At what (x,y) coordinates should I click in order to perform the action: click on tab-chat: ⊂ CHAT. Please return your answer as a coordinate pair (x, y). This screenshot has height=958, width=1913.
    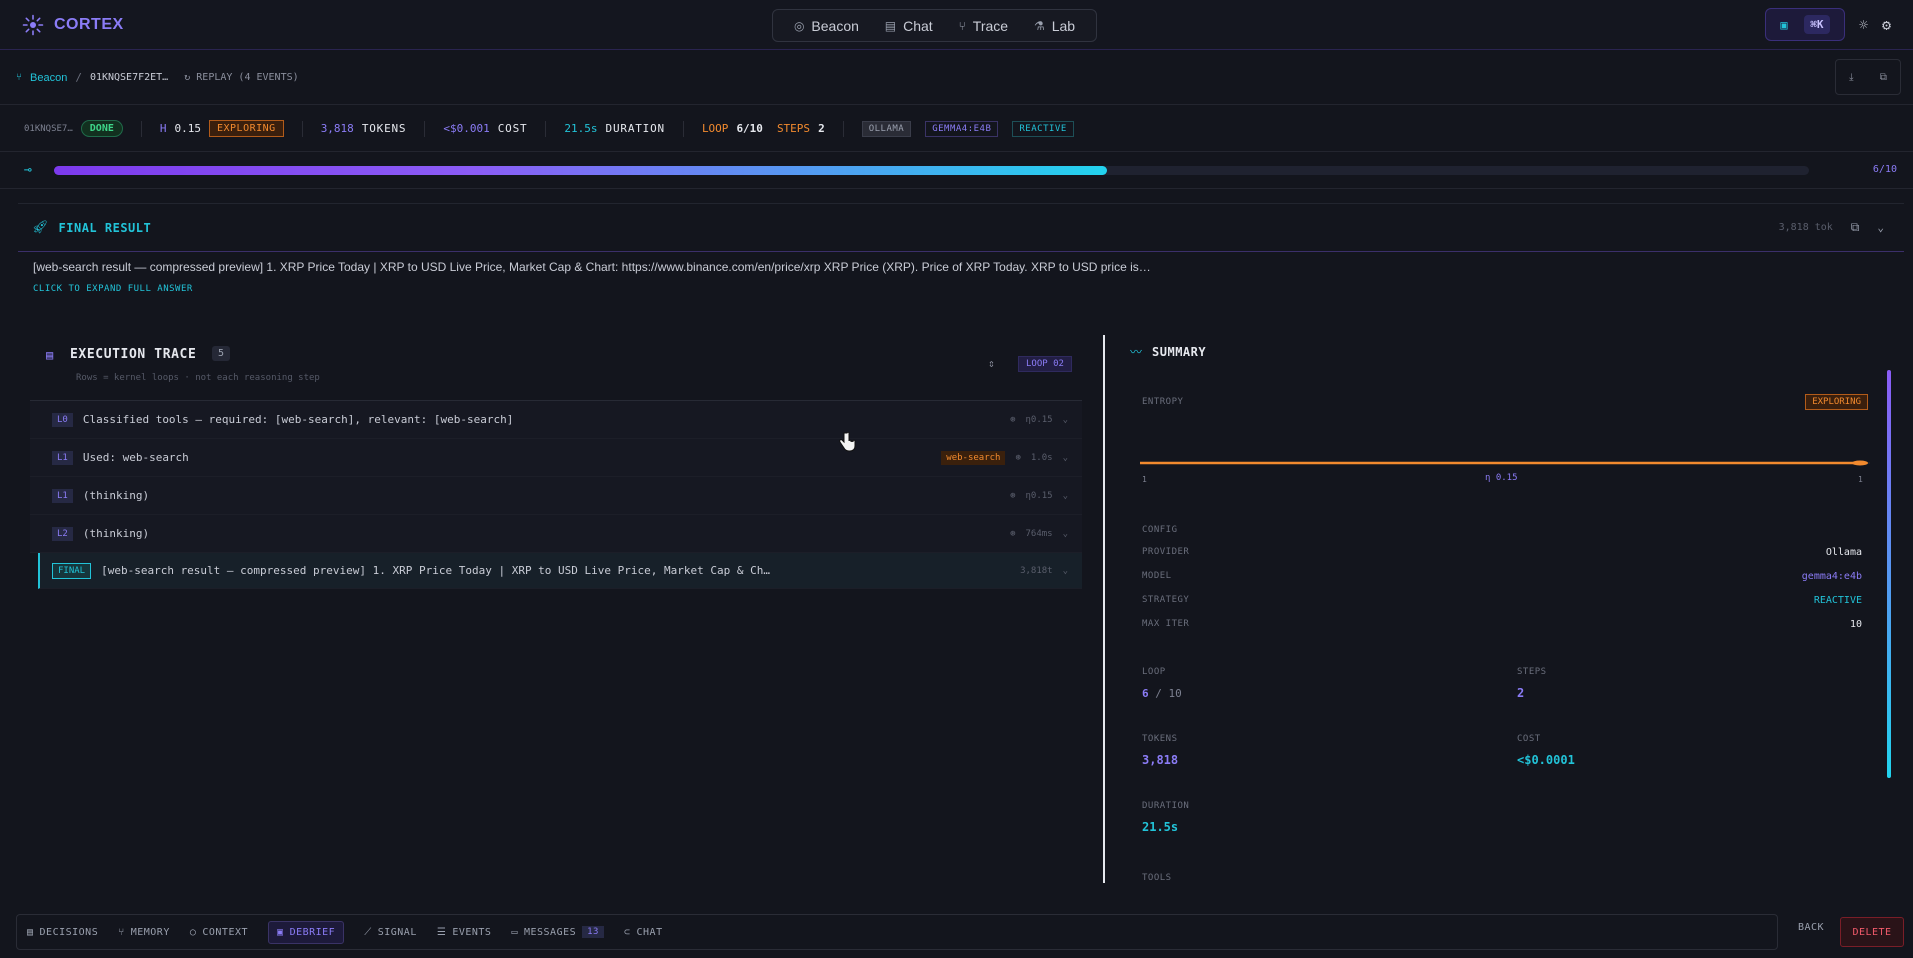
    Looking at the image, I should click on (643, 932).